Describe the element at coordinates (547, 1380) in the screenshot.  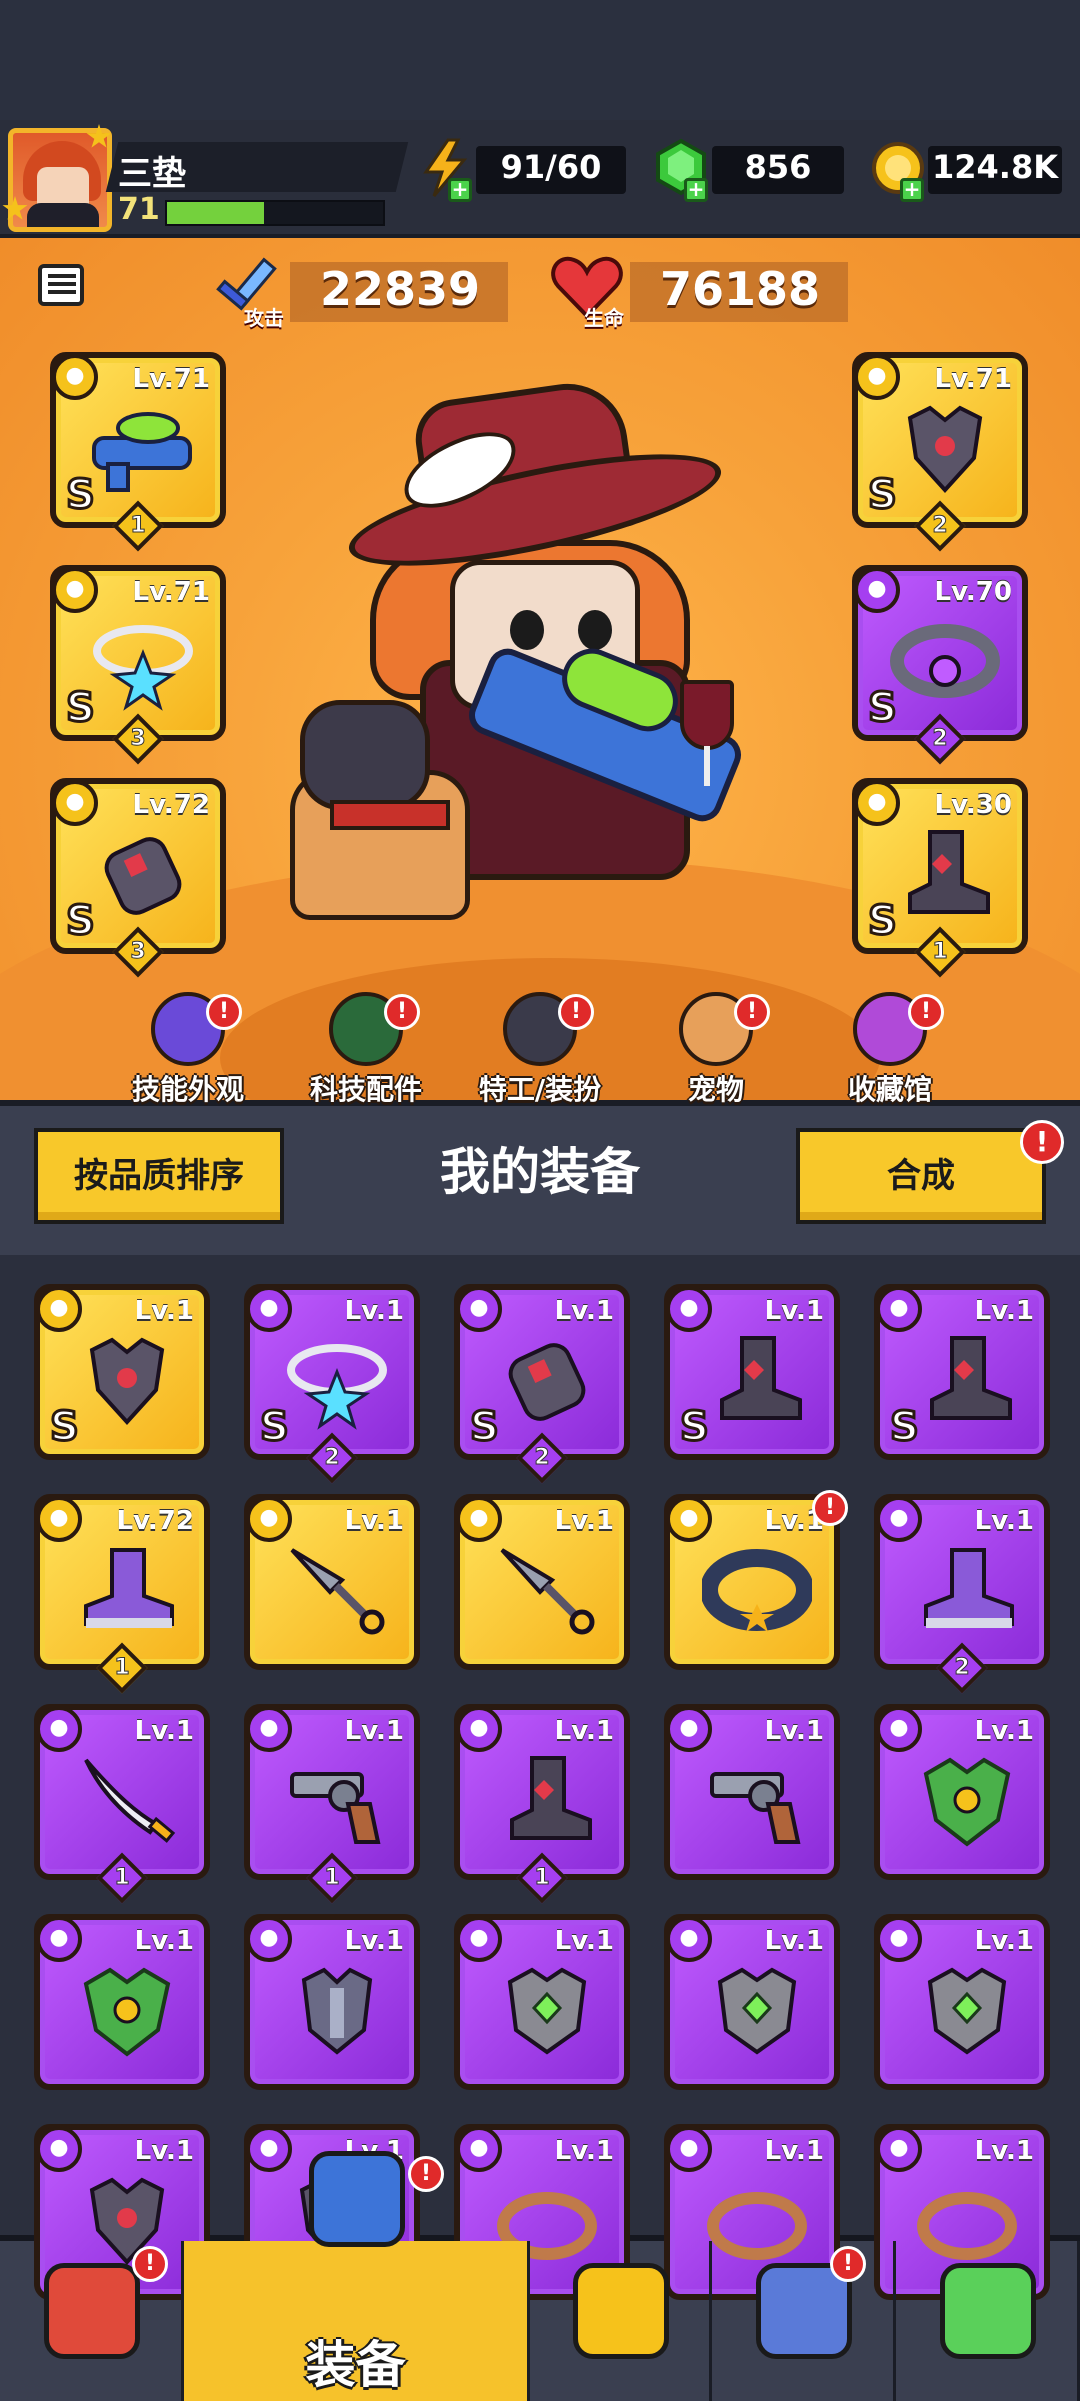
I see `gauntlet-icon` at that location.